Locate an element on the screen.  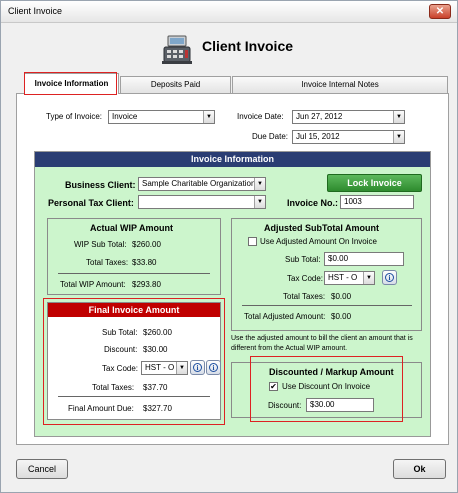
total-wip-amount-value: $293.80 is located at coordinates (146, 284).